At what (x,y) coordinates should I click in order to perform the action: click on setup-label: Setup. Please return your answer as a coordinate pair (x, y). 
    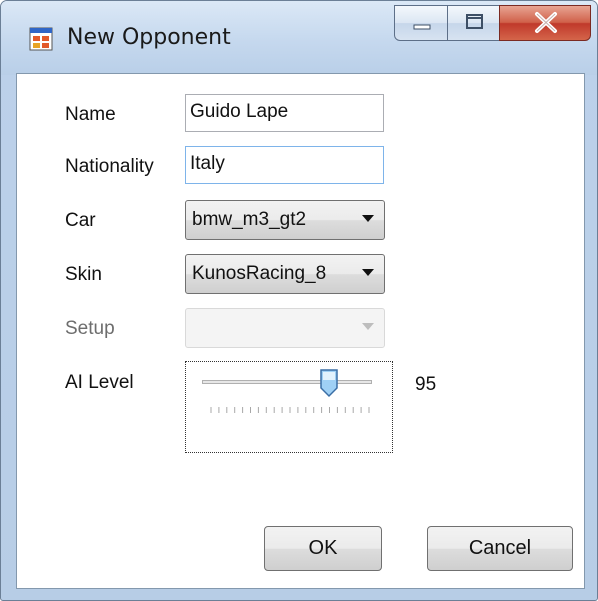
    Looking at the image, I should click on (90, 328).